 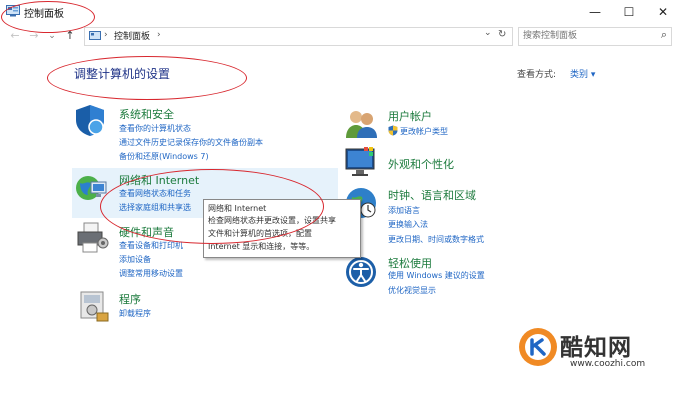 What do you see at coordinates (361, 272) in the screenshot?
I see `ease-of-access-icon` at bounding box center [361, 272].